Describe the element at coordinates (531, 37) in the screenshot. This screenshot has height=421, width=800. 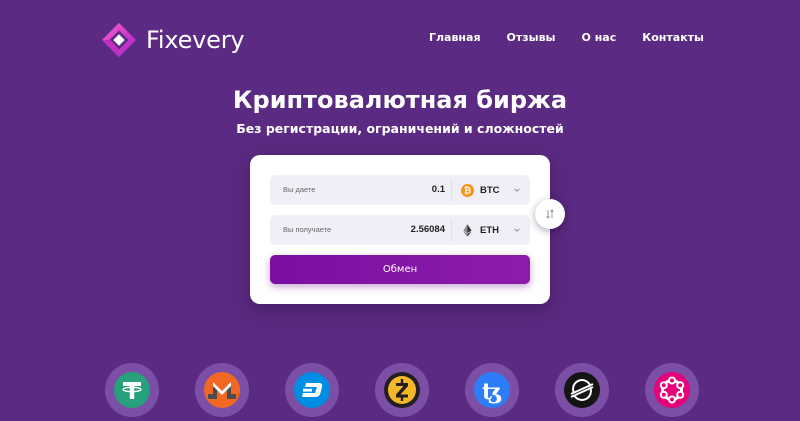
I see `nav-reviews: Отзывы` at that location.